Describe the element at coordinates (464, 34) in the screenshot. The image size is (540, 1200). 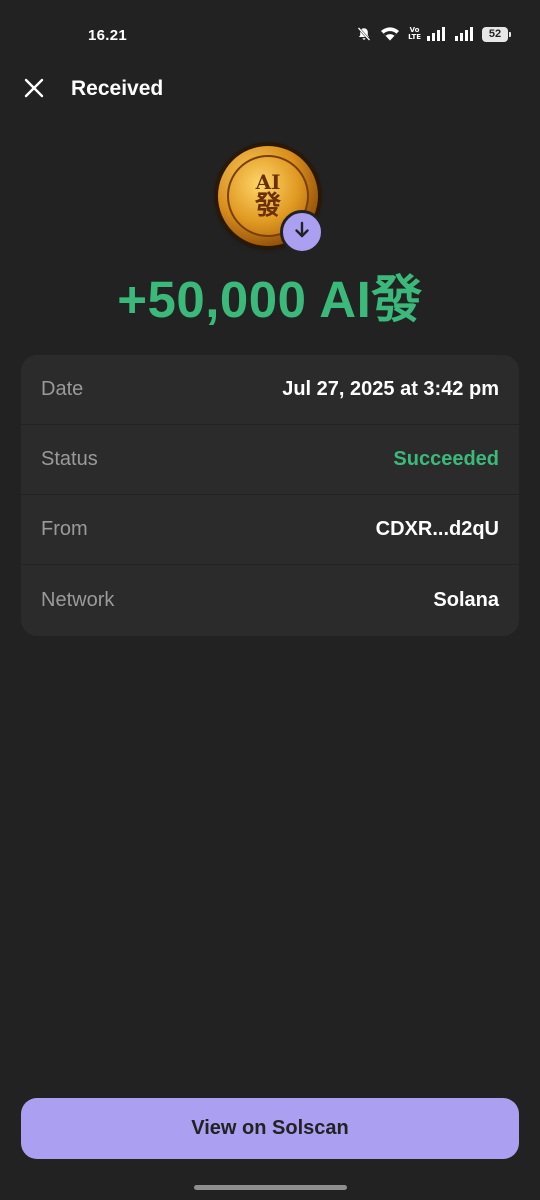
I see `signal-icon-sim2` at that location.